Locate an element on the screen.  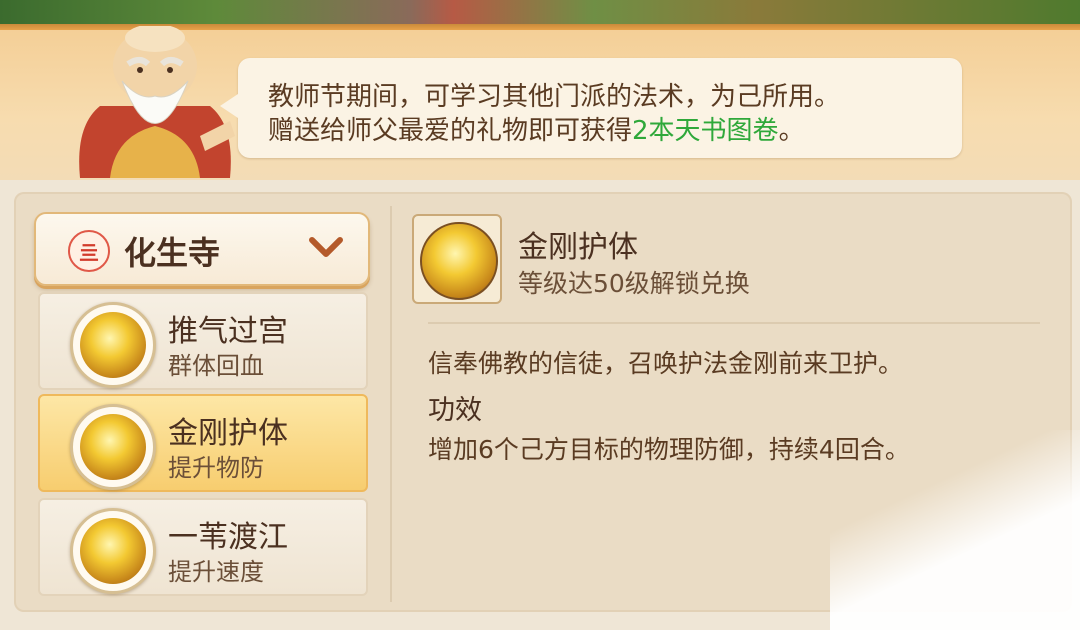
school-emblem-icon: 亖 is located at coordinates (89, 251).